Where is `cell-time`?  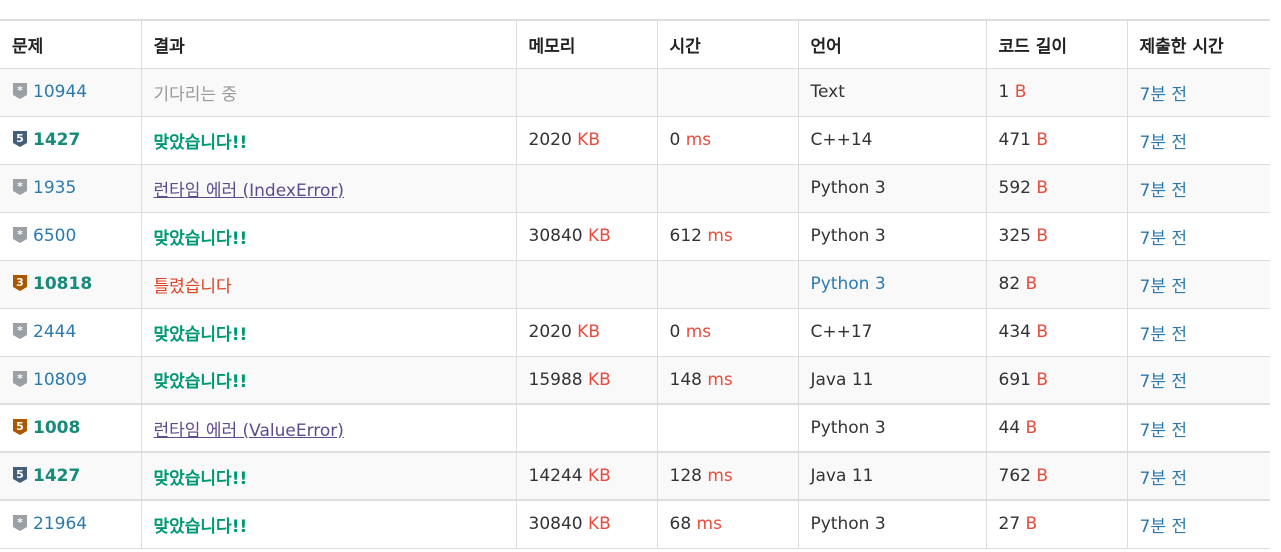 cell-time is located at coordinates (727, 92).